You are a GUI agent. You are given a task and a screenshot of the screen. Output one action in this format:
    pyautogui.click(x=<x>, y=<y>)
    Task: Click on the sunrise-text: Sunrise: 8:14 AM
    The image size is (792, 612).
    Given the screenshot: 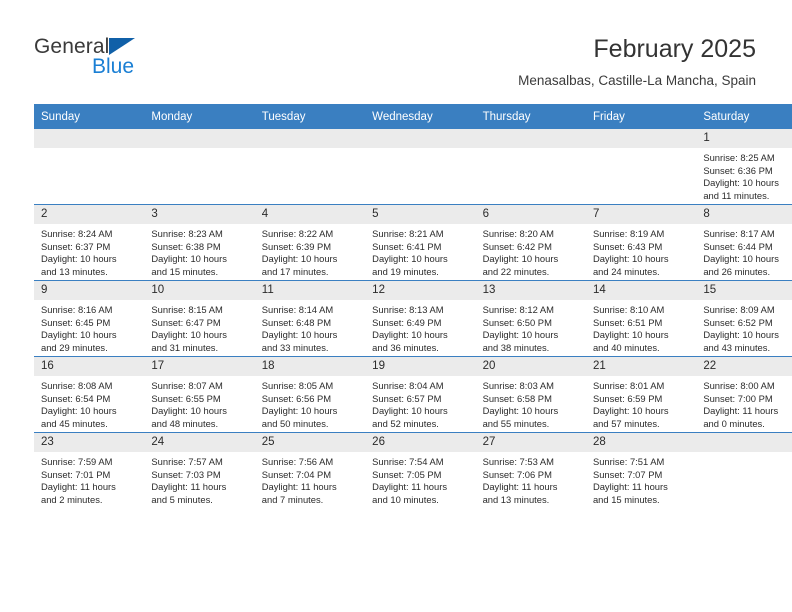 What is the action you would take?
    pyautogui.click(x=297, y=309)
    